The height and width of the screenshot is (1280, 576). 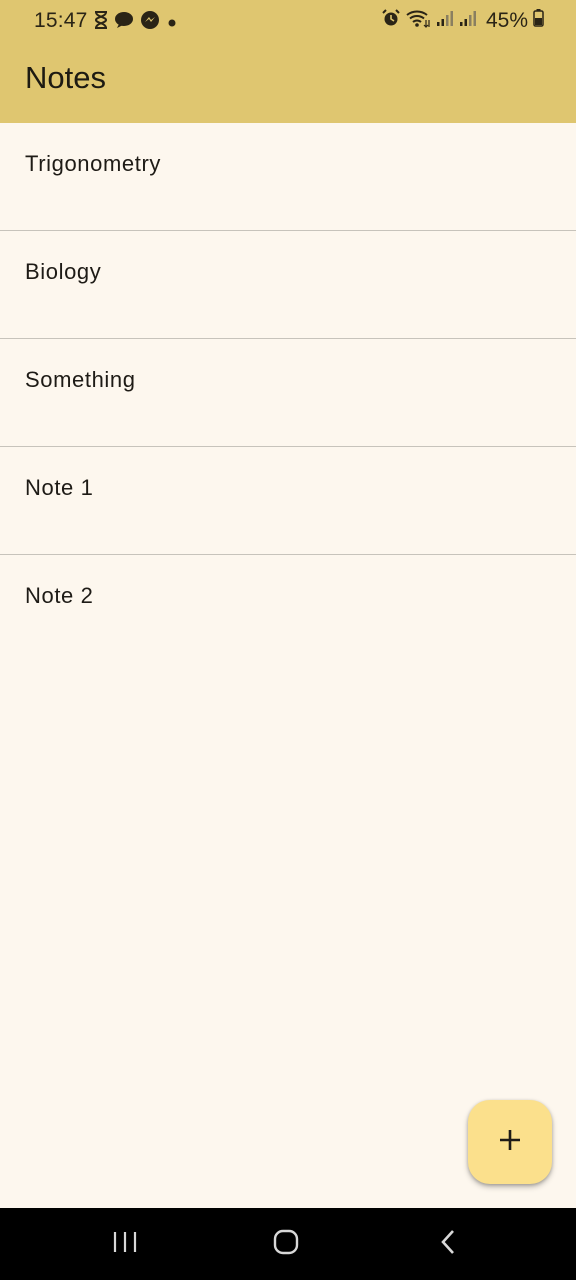 I want to click on home-icon, so click(x=286, y=1244).